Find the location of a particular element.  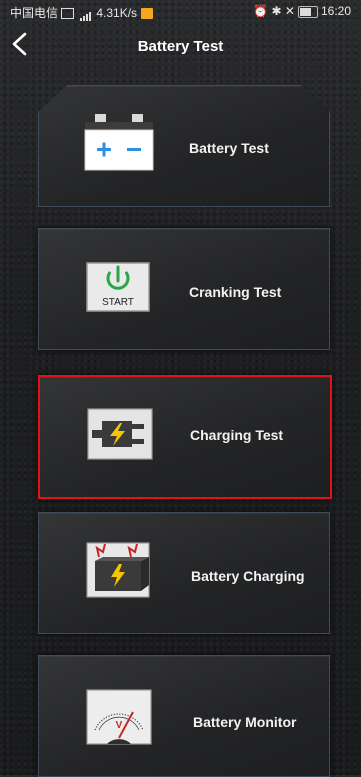

menu-item-label: Battery Monitor is located at coordinates (245, 722).